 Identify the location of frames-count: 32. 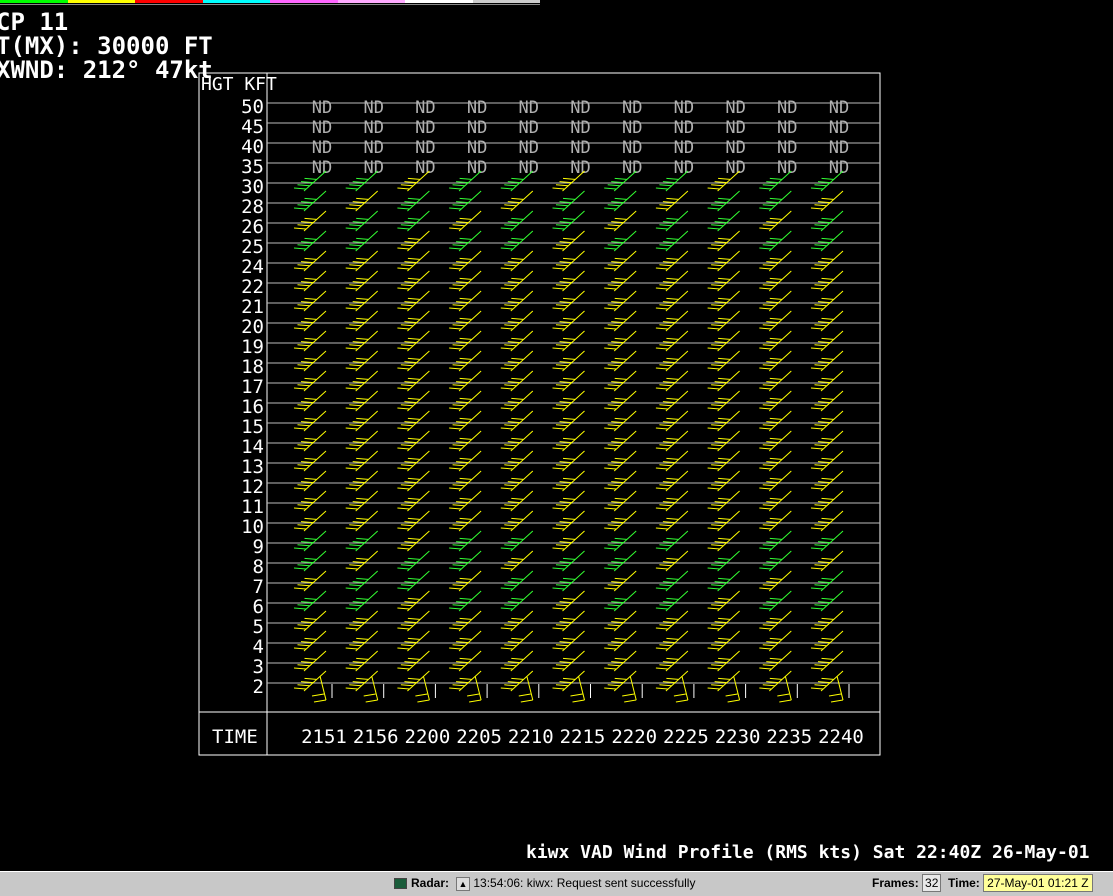
(932, 883).